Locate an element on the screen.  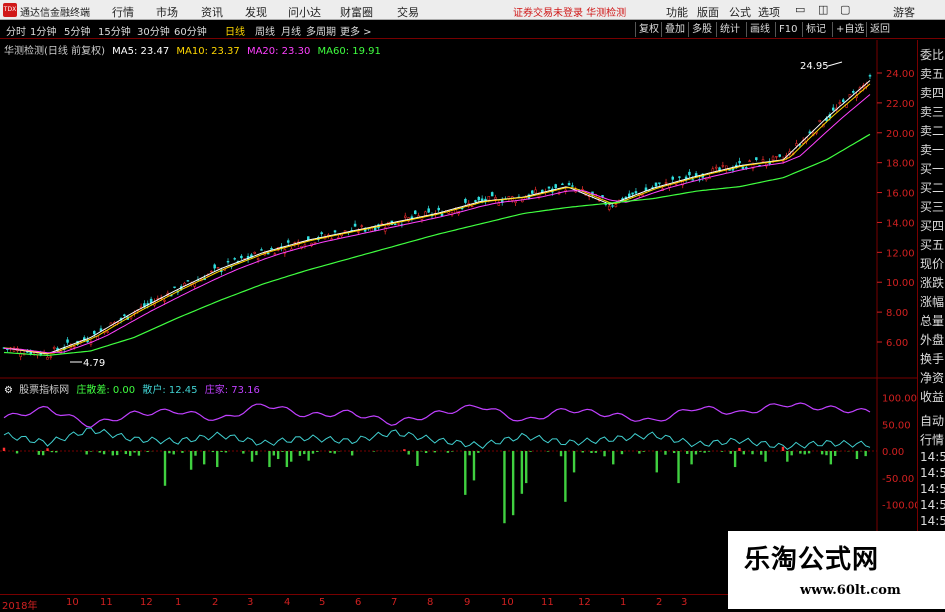
trade-notice: 证券交易未登录 华测检测 is located at coordinates (569, 11).